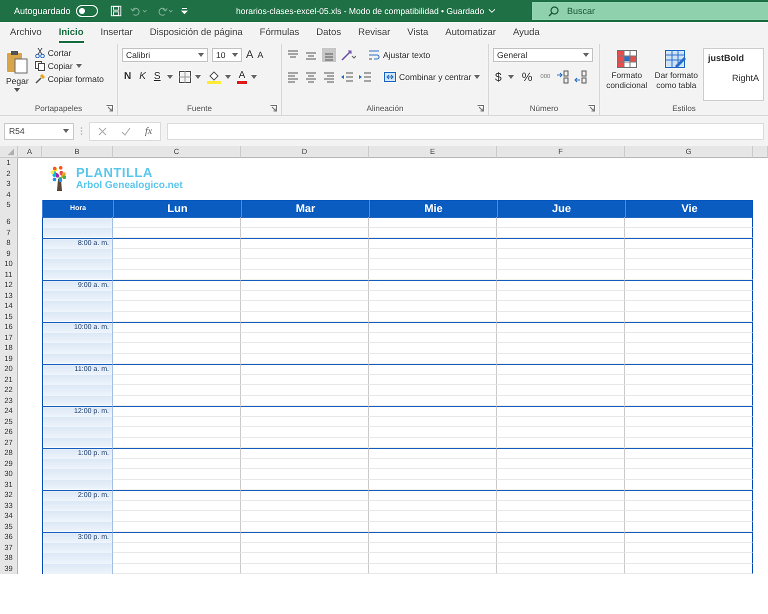 This screenshot has width=768, height=614. Describe the element at coordinates (39, 79) in the screenshot. I see `brush-icon` at that location.